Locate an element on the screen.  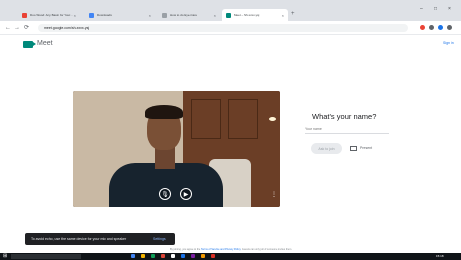
mic-toggle-button: 🎙 is located at coordinates (165, 194).